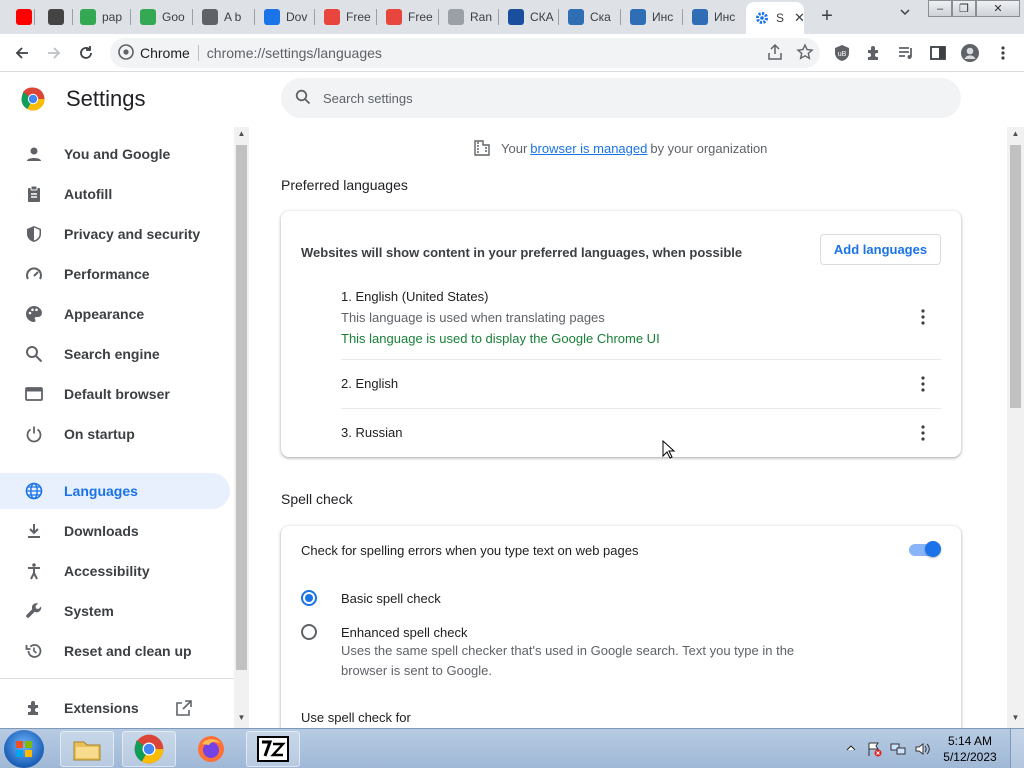 Image resolution: width=1024 pixels, height=768 pixels. Describe the element at coordinates (294, 53) in the screenshot. I see `url-text: chrome://settings/languages` at that location.